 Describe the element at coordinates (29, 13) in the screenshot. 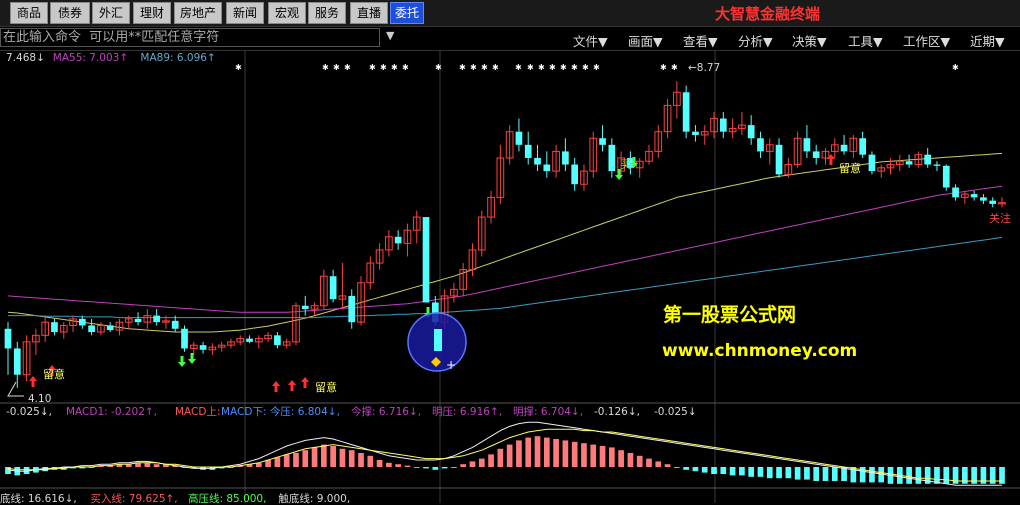

I see `nav-button-0: 商品` at that location.